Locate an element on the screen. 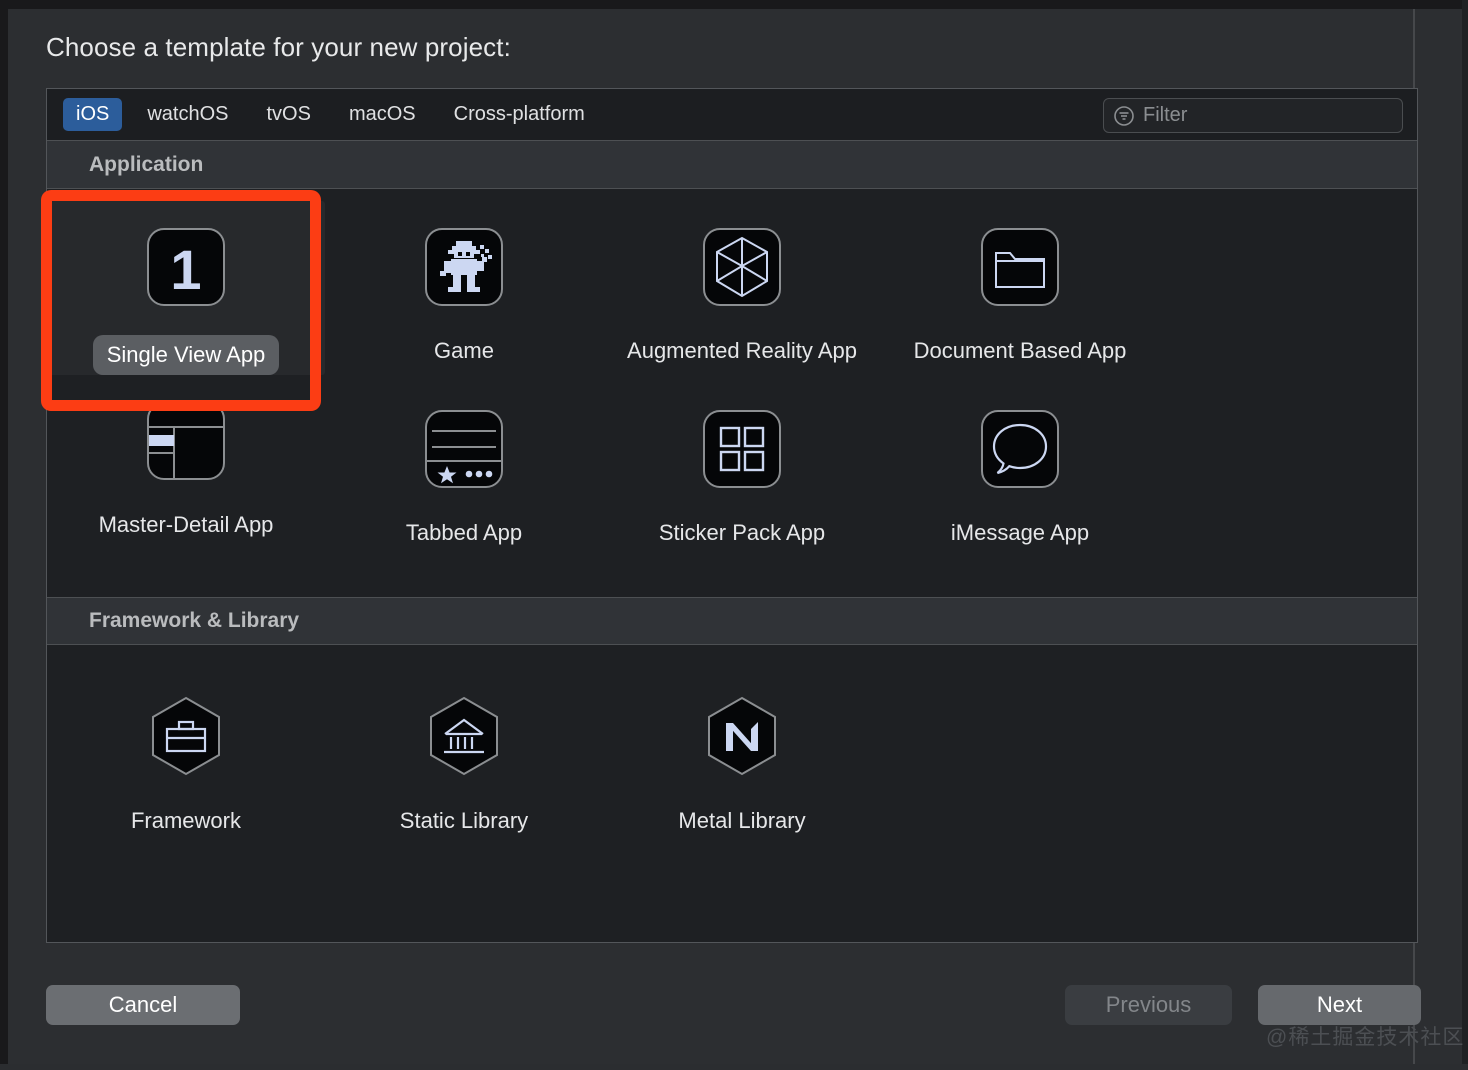  template-cell-single-view-app: 1 Single View App is located at coordinates (186, 288).